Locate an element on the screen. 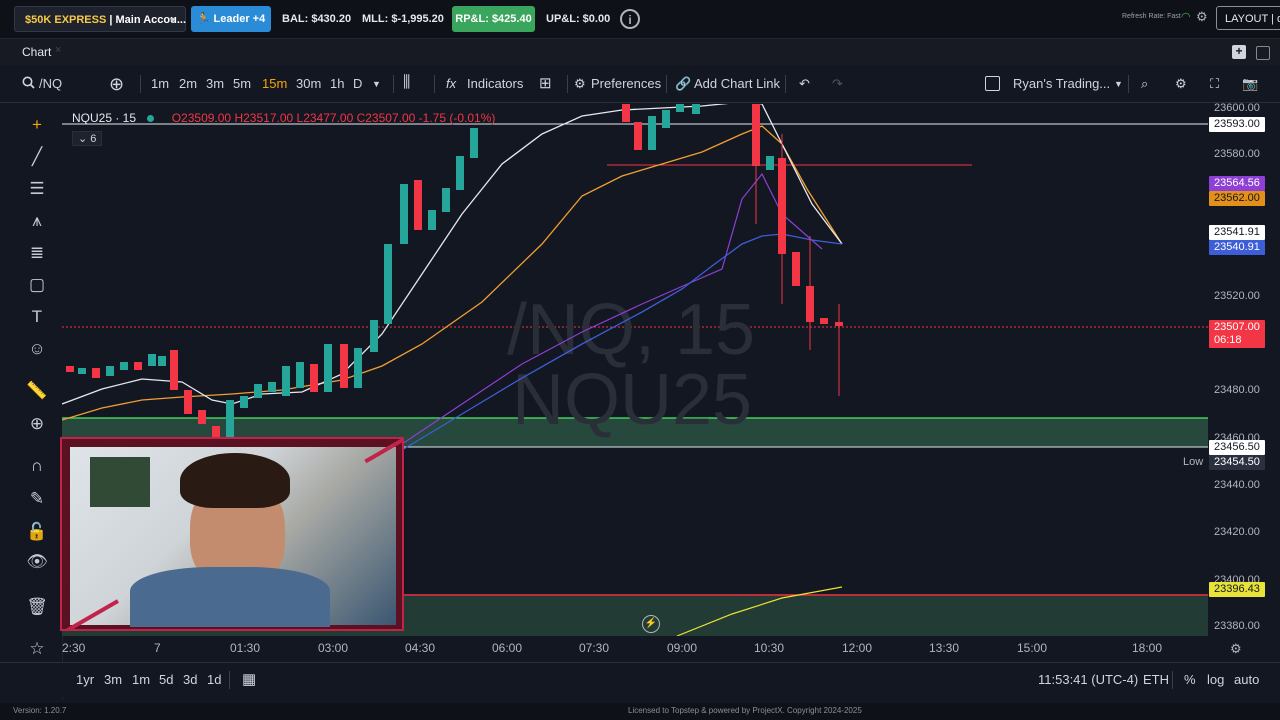 The width and height of the screenshot is (1280, 720). emoji-icon: ☺ is located at coordinates (37, 349).